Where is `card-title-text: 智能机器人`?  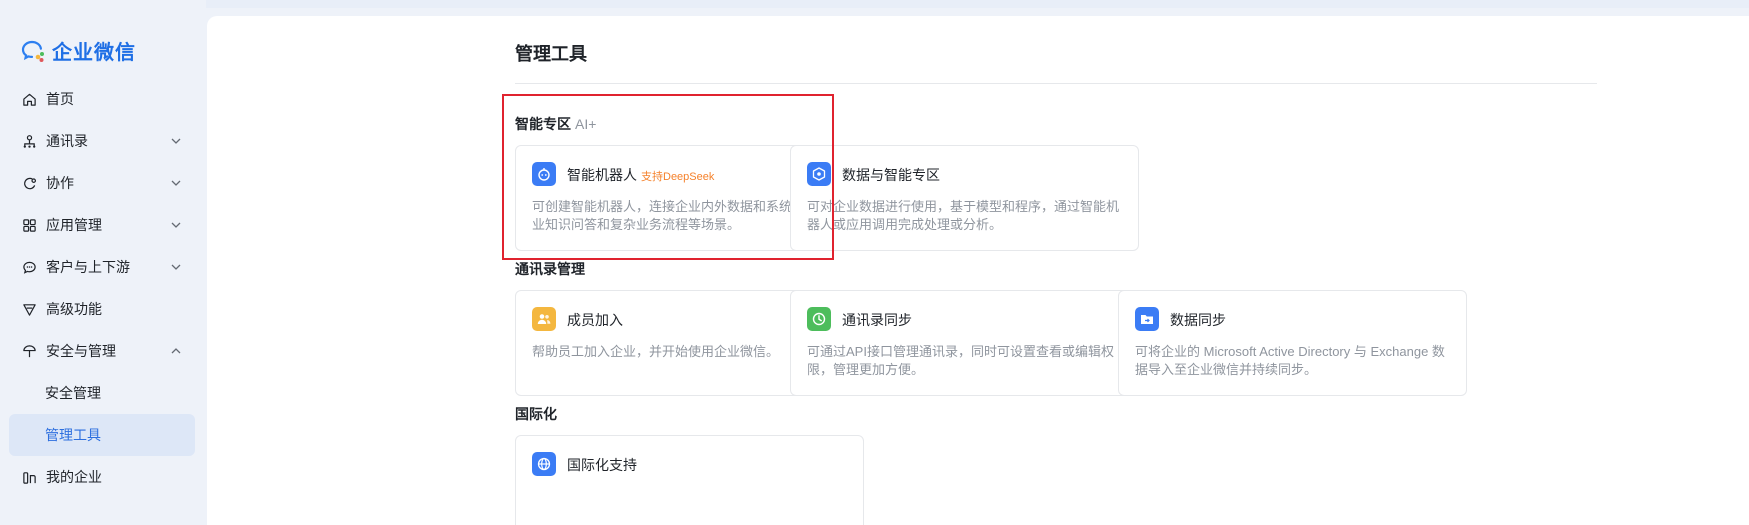
card-title-text: 智能机器人 is located at coordinates (602, 175).